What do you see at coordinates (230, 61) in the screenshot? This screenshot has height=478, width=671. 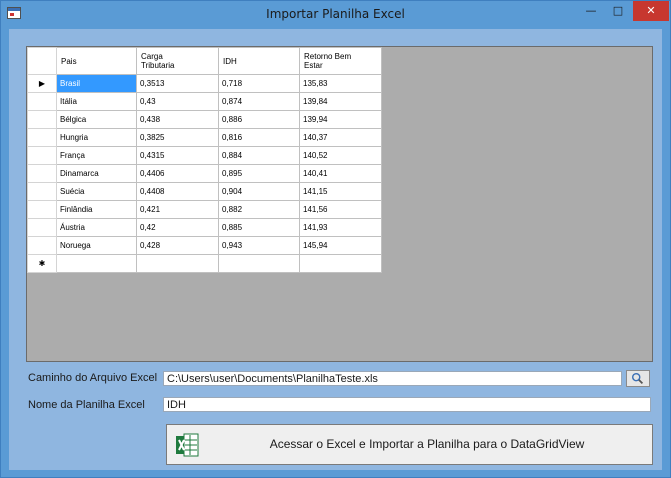 I see `column-header-label: IDH` at bounding box center [230, 61].